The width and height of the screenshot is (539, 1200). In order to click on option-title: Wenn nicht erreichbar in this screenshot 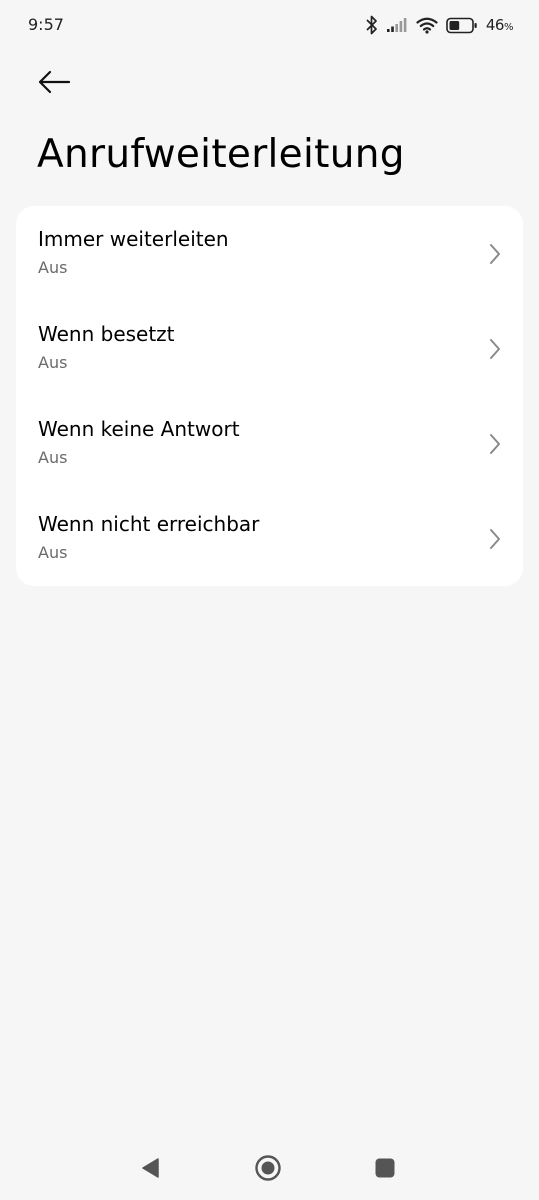, I will do `click(149, 524)`.